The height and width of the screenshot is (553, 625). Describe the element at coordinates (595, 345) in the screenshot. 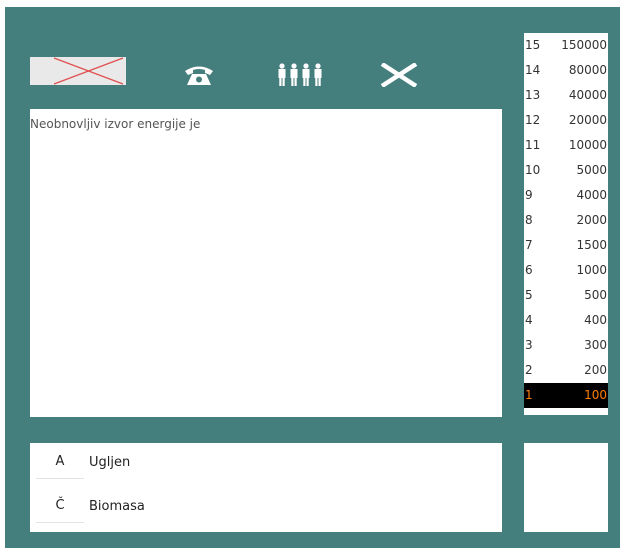

I see `prize-amount: 300` at that location.